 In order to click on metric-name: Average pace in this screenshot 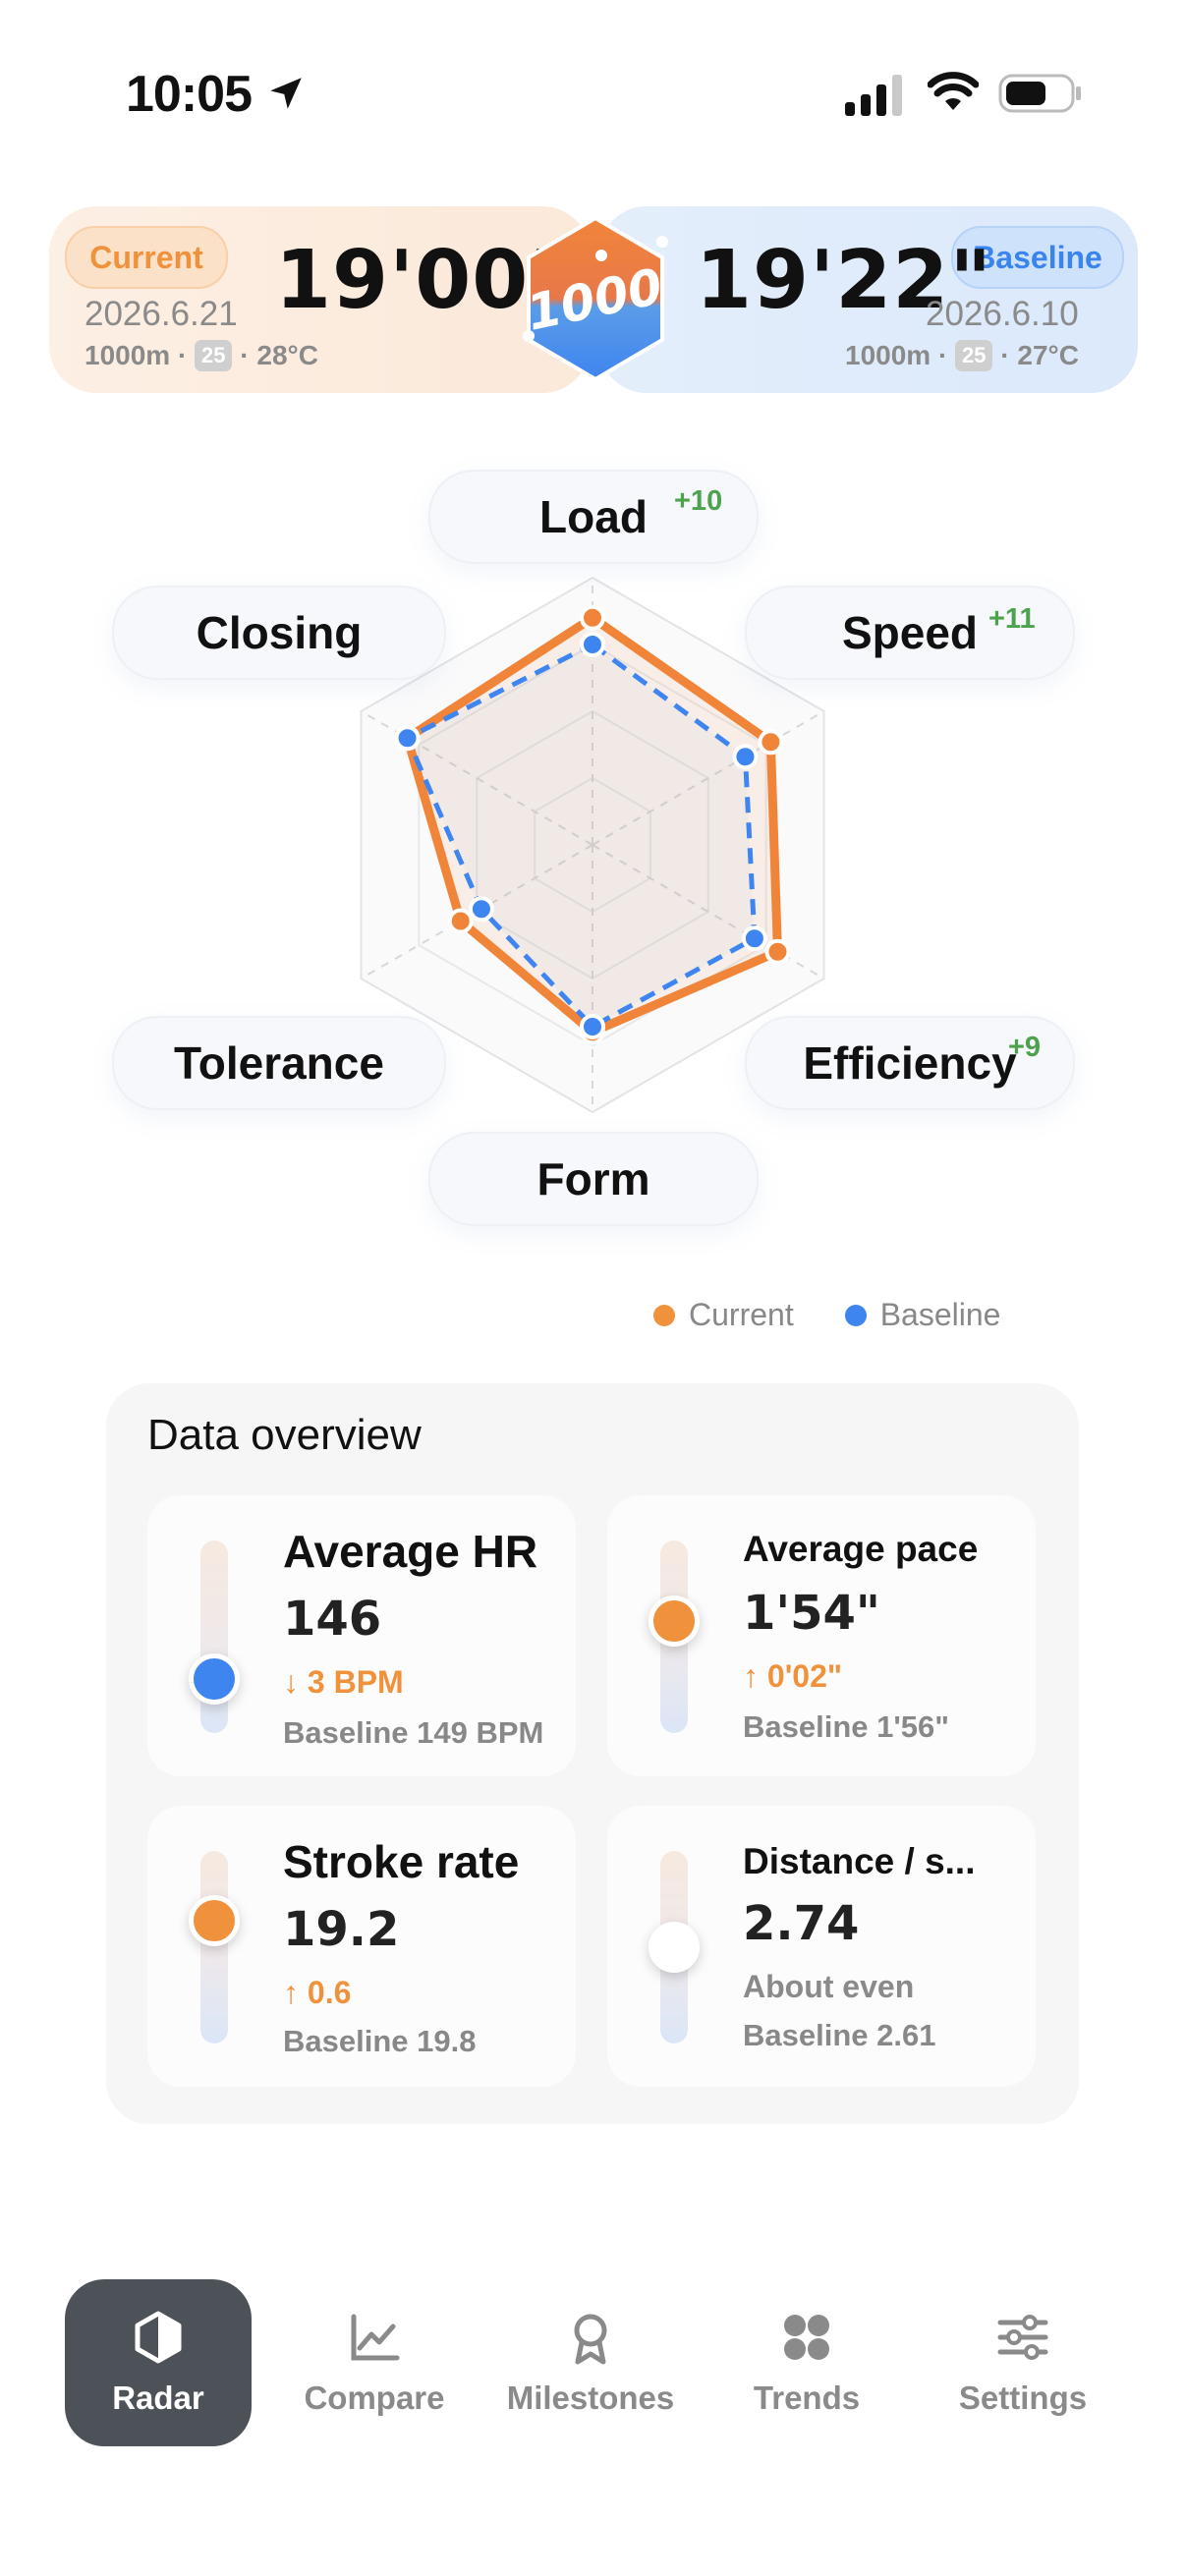, I will do `click(861, 1549)`.